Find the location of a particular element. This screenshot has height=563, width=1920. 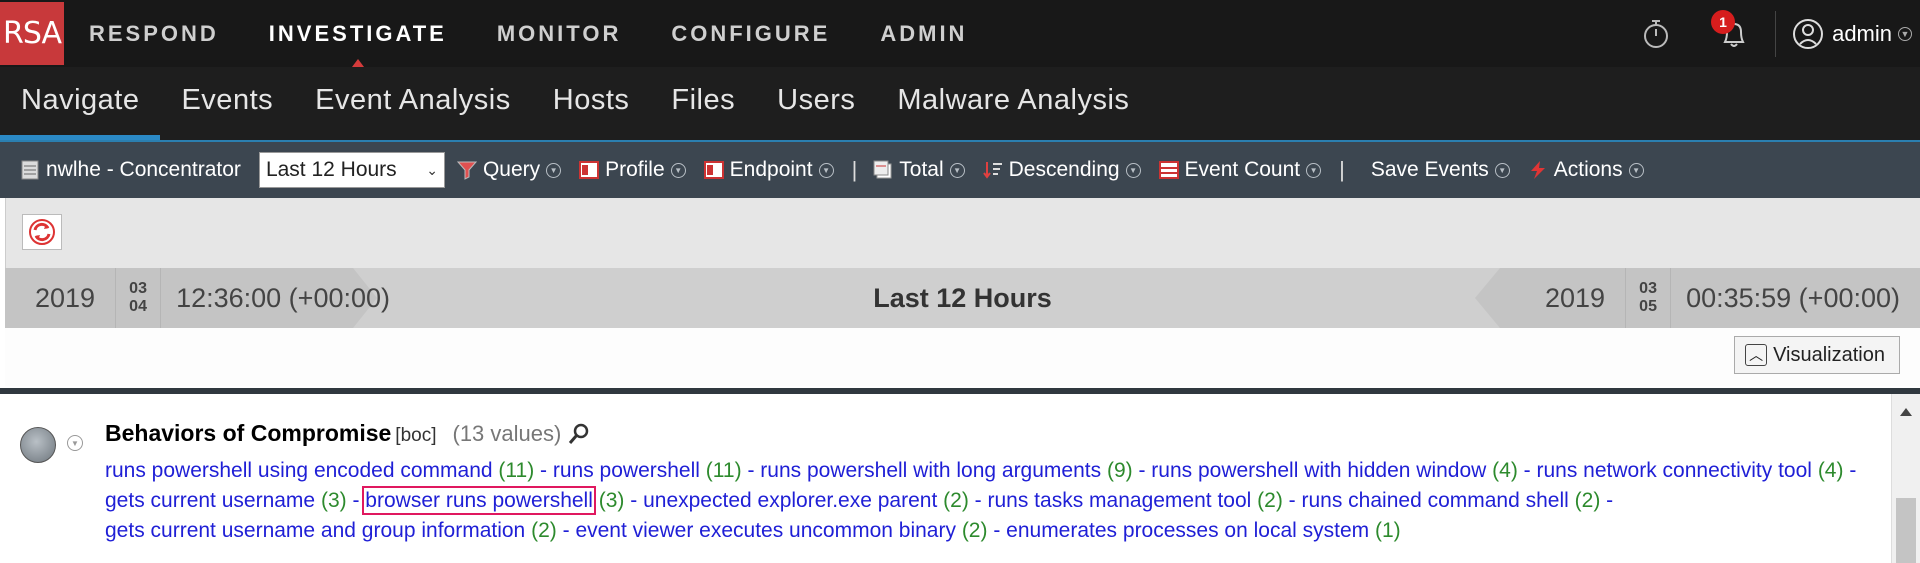

scroll-up-icon is located at coordinates (1906, 412).